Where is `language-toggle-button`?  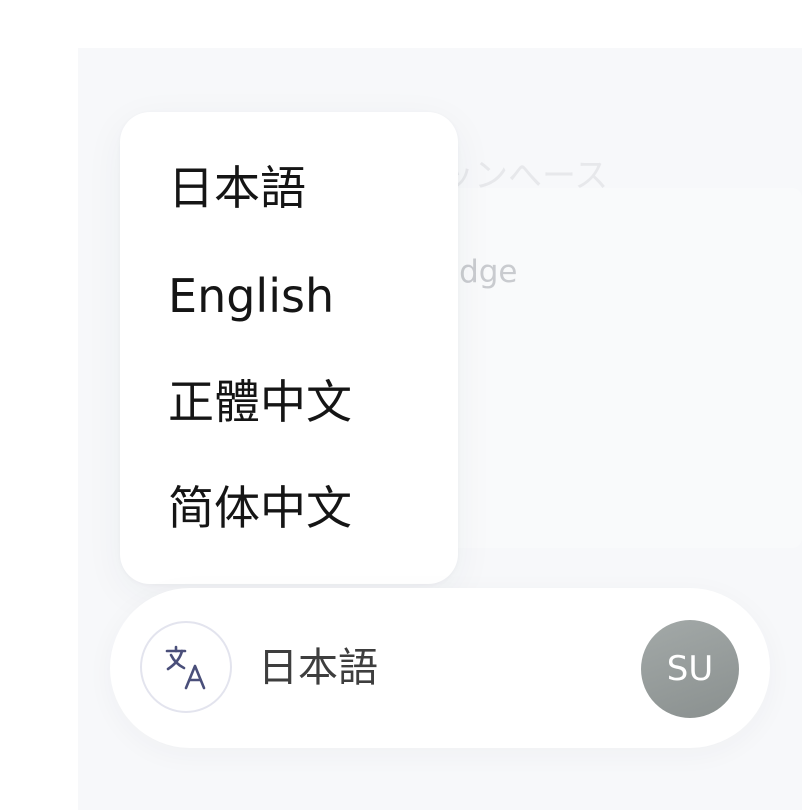
language-toggle-button is located at coordinates (186, 667).